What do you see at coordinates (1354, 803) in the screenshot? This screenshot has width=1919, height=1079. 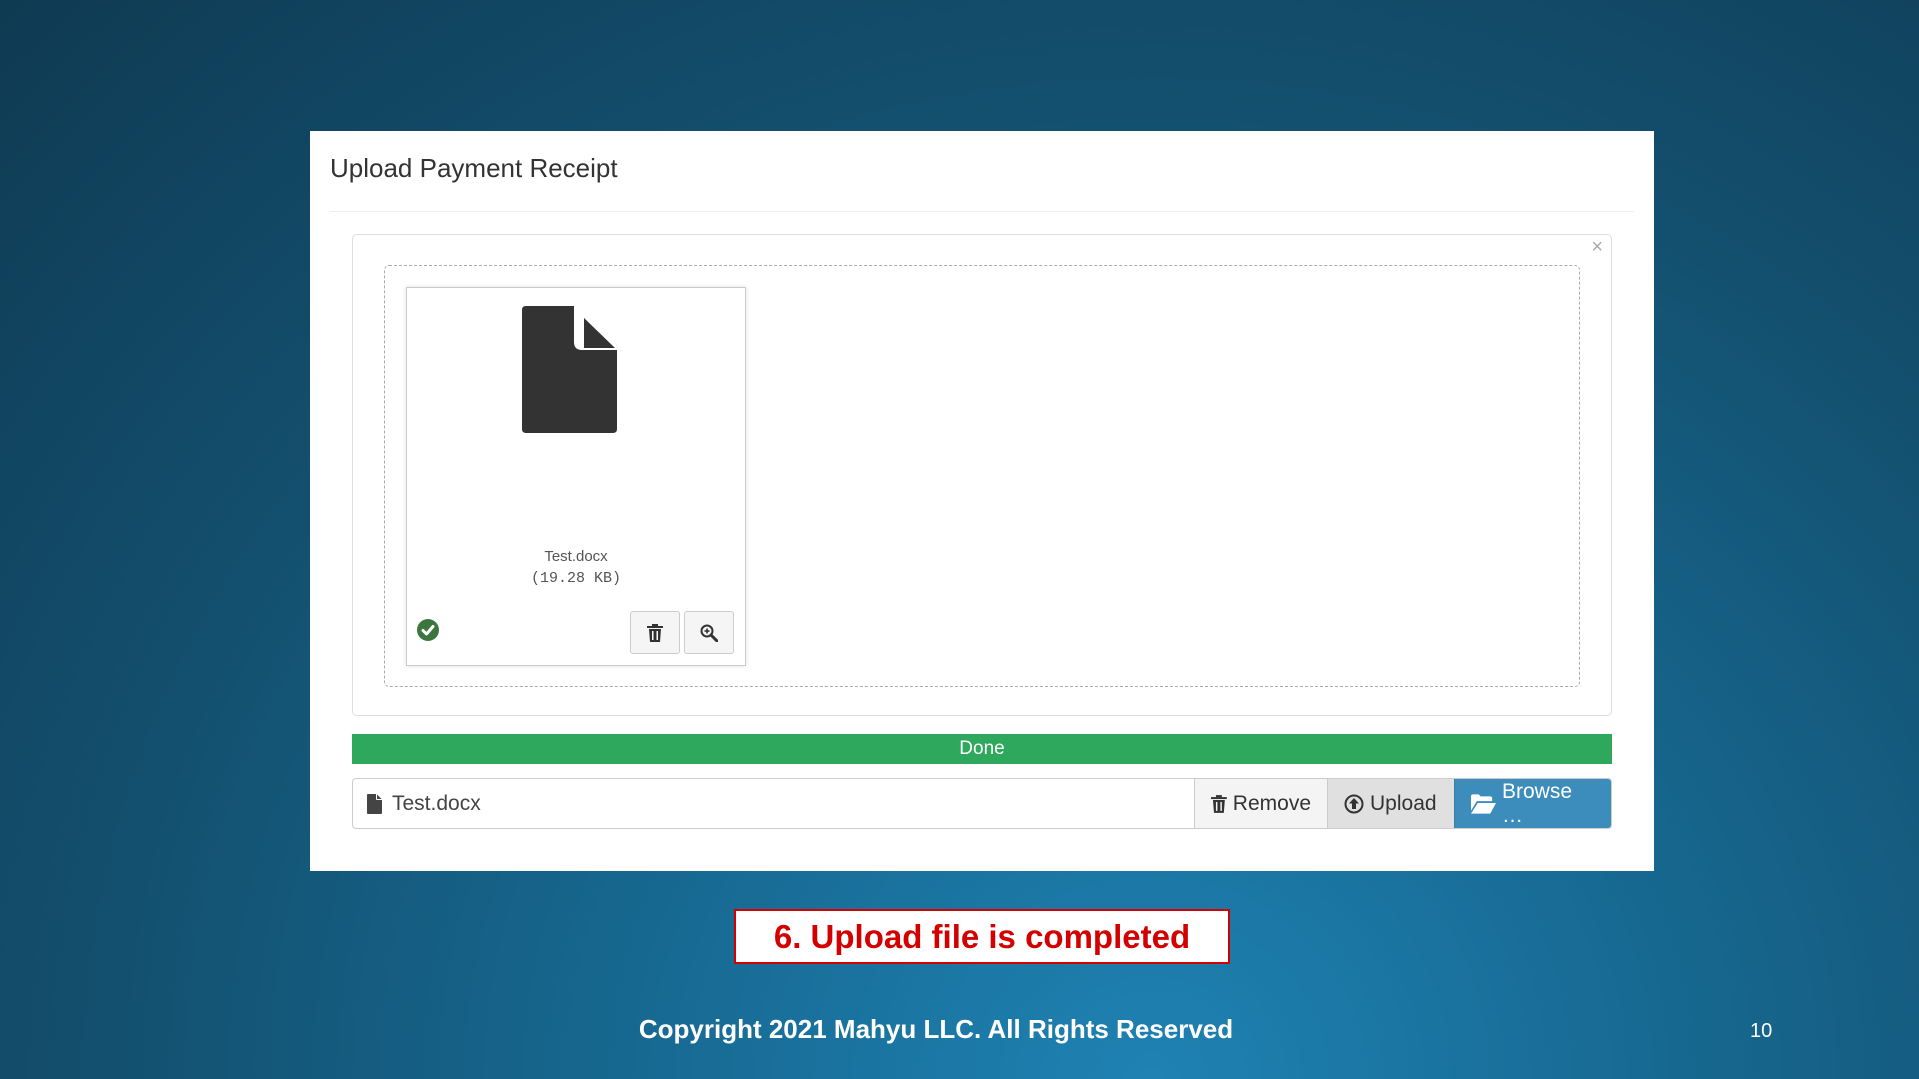 I see `upload-circle-icon` at bounding box center [1354, 803].